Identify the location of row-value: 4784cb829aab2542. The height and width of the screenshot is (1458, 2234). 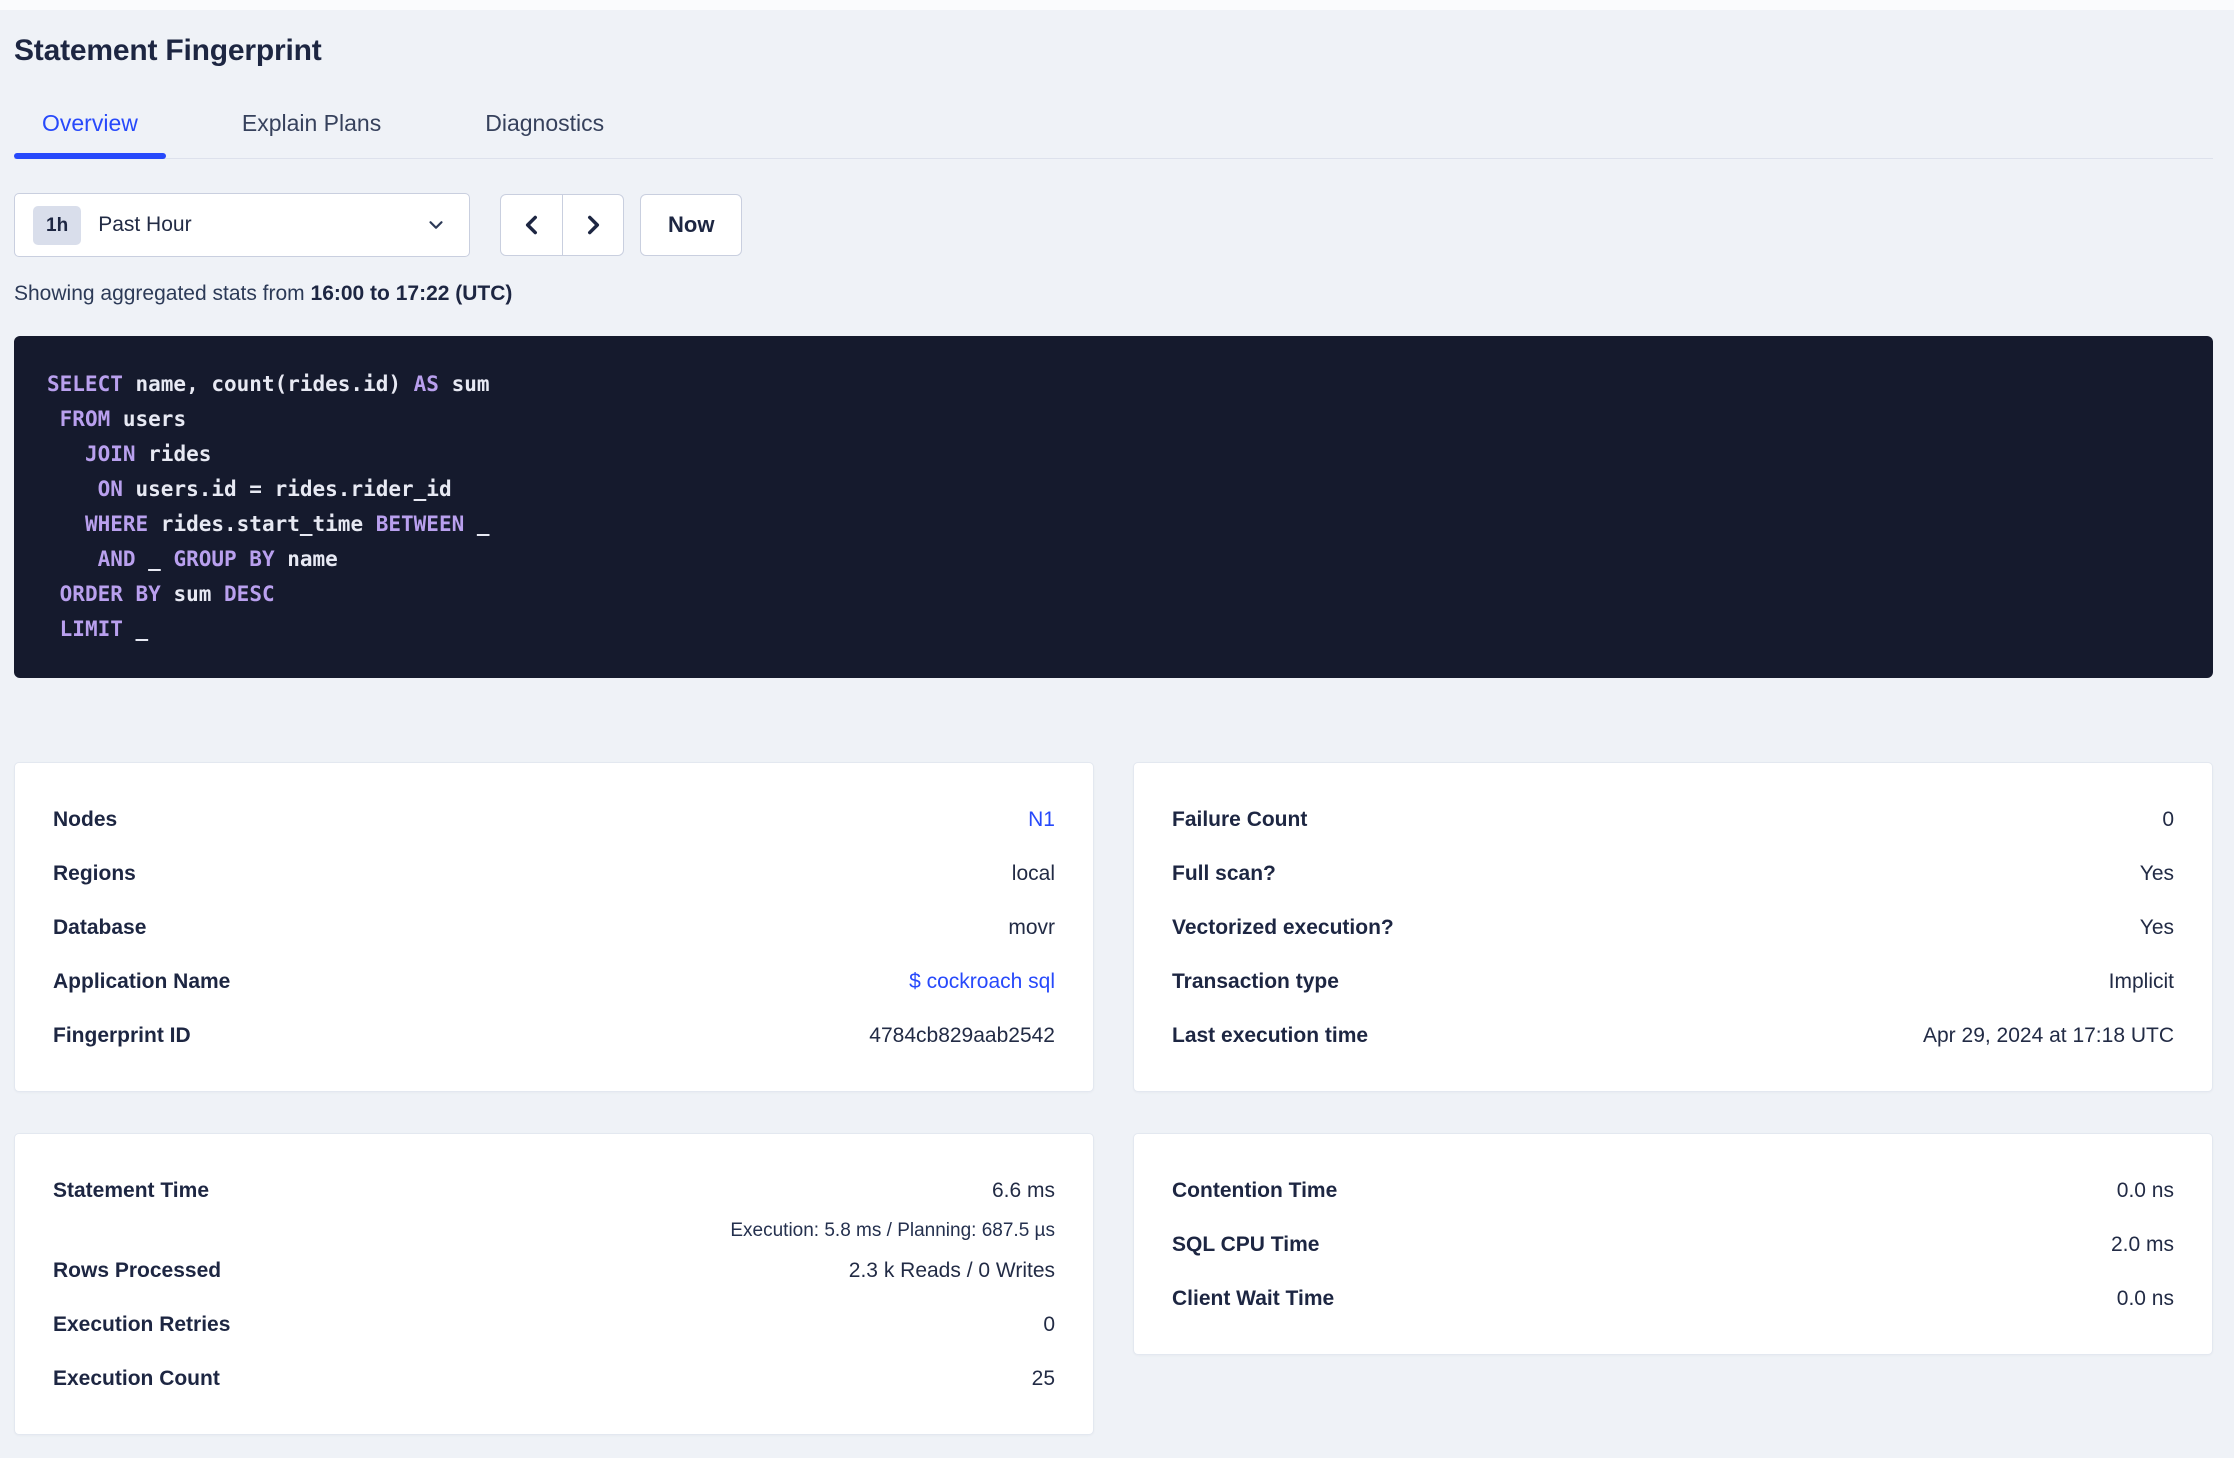
(962, 1035).